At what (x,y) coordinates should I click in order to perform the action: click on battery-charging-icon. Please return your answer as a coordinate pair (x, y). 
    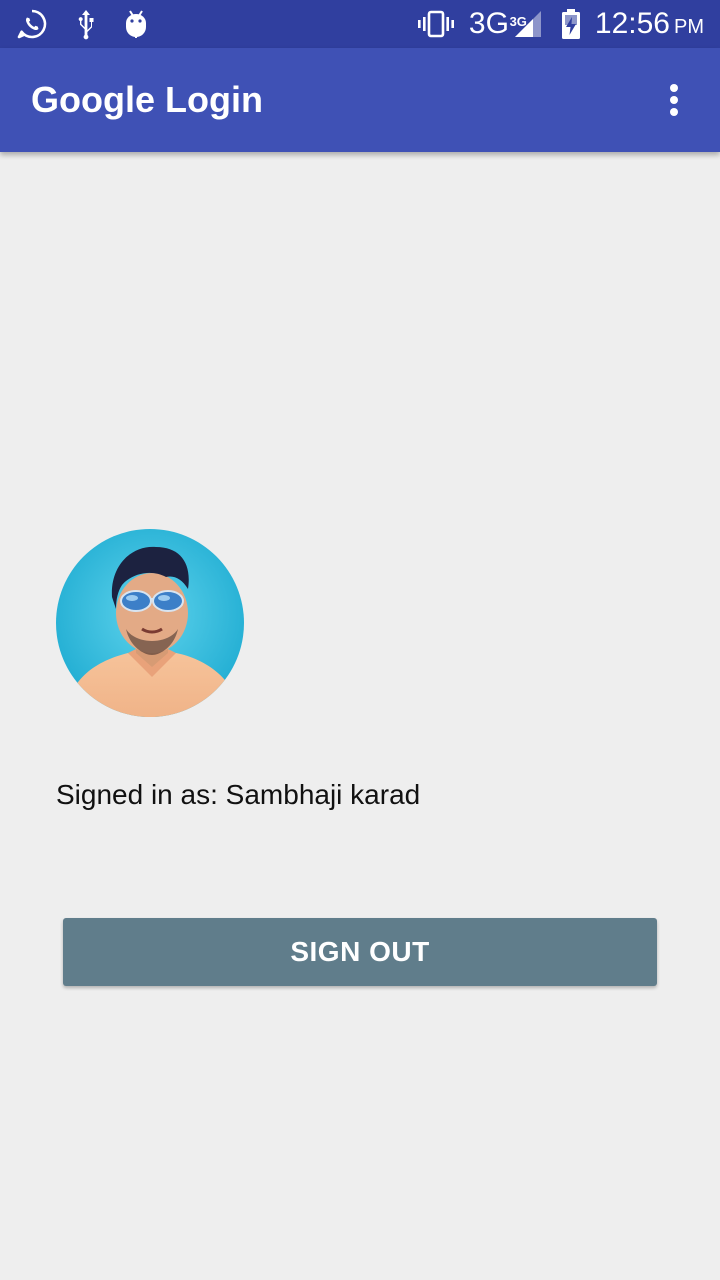
    Looking at the image, I should click on (571, 24).